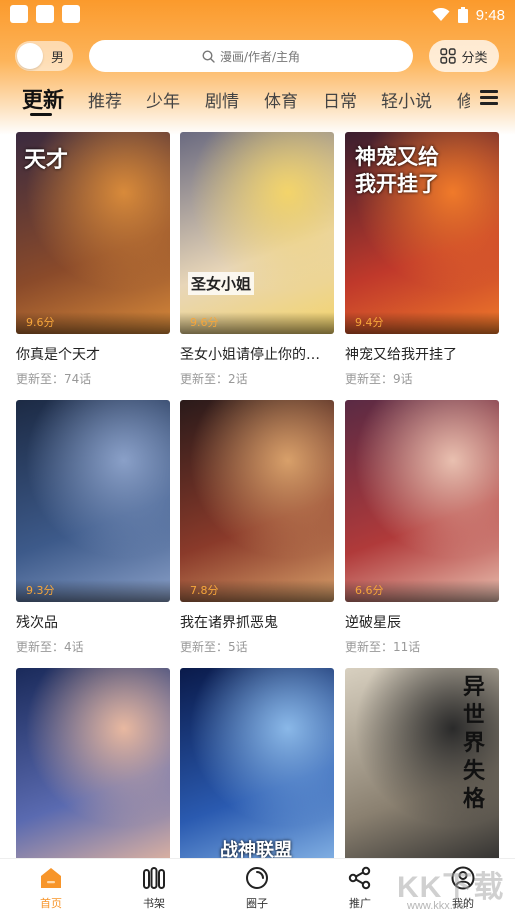 The width and height of the screenshot is (515, 916). Describe the element at coordinates (397, 170) in the screenshot. I see `cover-title: 神宠又给我开挂了` at that location.